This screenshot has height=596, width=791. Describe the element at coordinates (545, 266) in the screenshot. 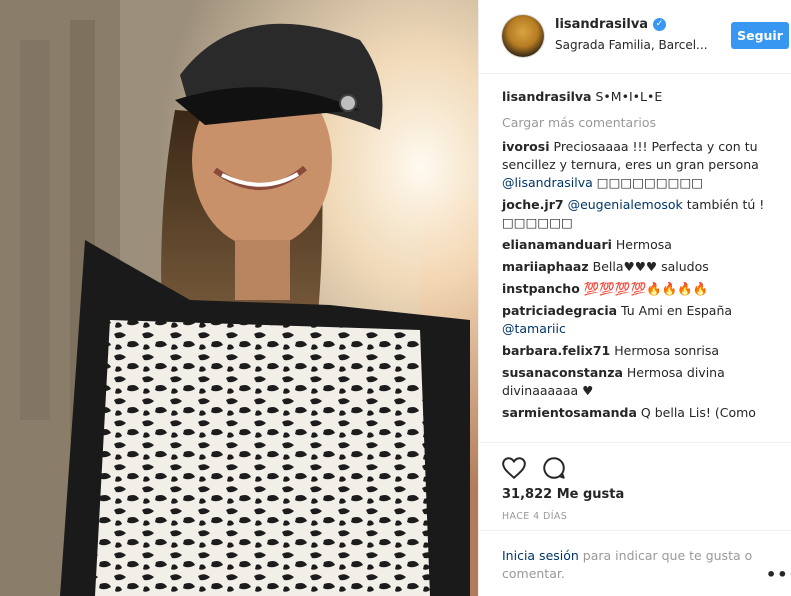

I see `comment-username: mariiaphaaz` at that location.